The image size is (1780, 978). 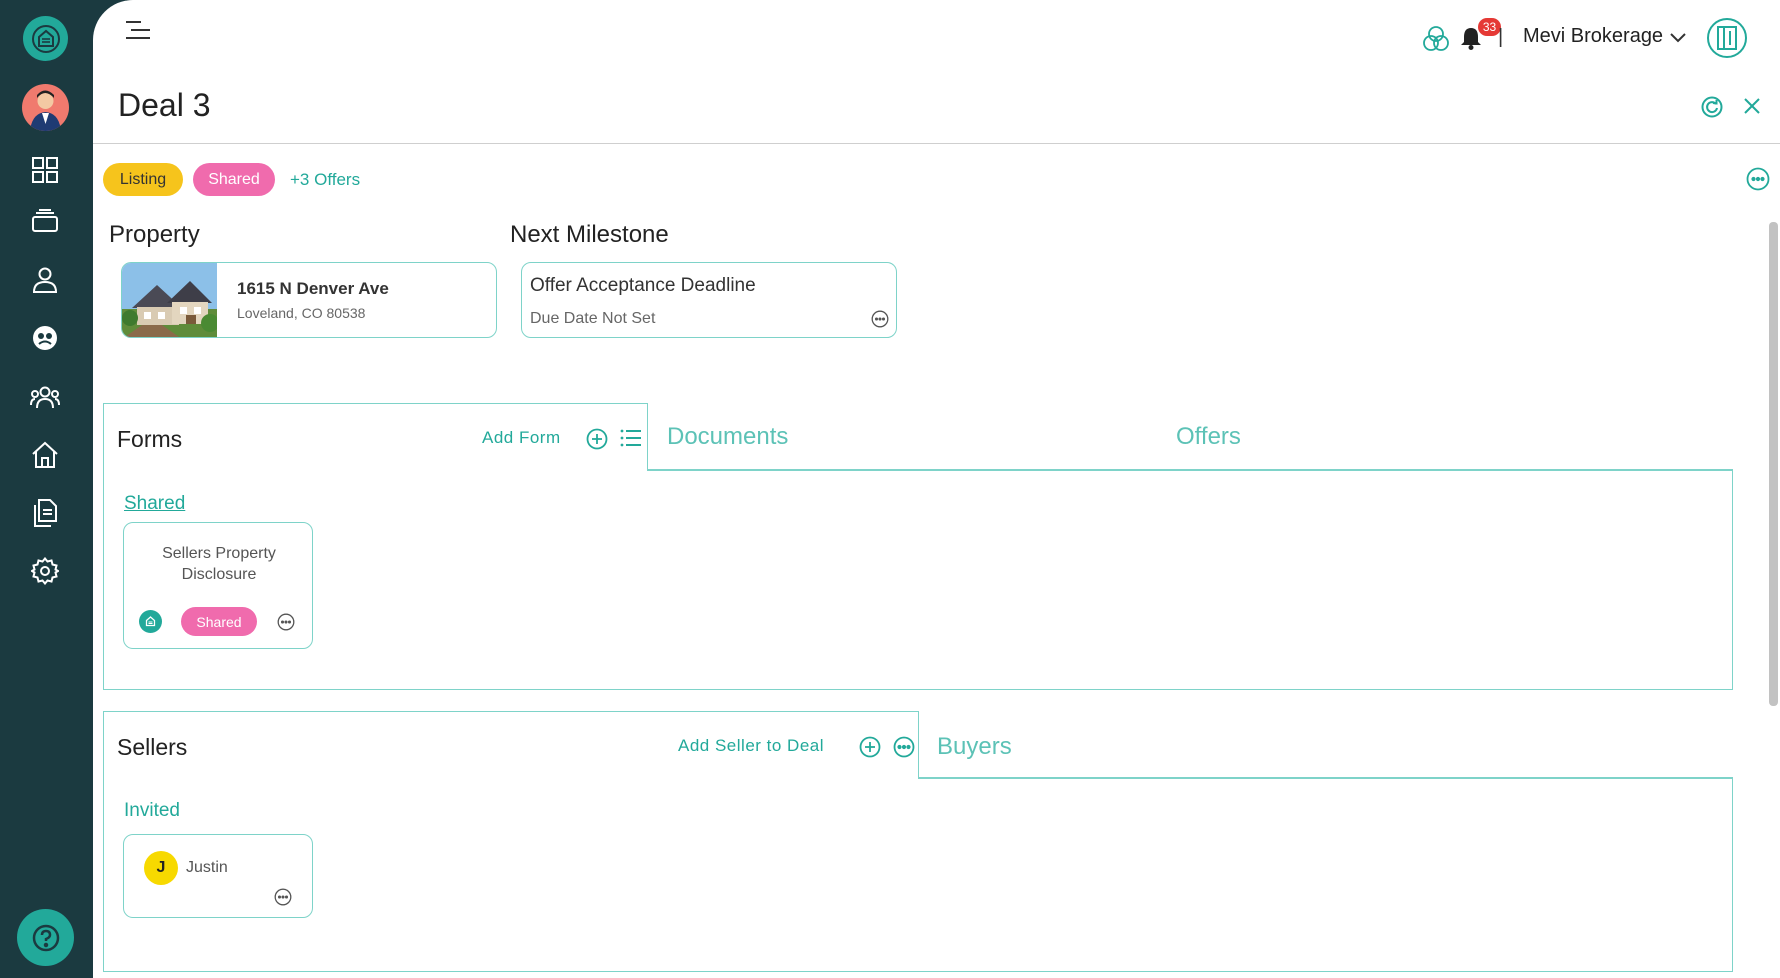 What do you see at coordinates (164, 105) in the screenshot?
I see `page-title: Deal 3` at bounding box center [164, 105].